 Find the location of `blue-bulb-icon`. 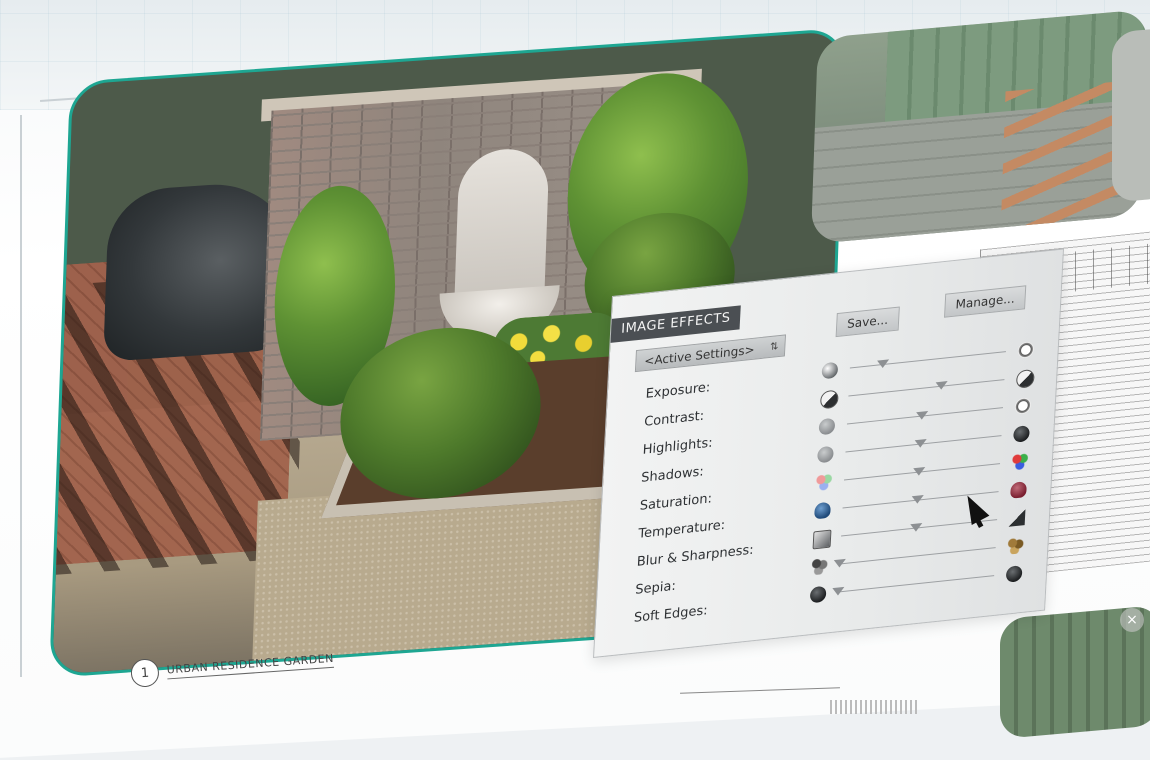

blue-bulb-icon is located at coordinates (822, 510).